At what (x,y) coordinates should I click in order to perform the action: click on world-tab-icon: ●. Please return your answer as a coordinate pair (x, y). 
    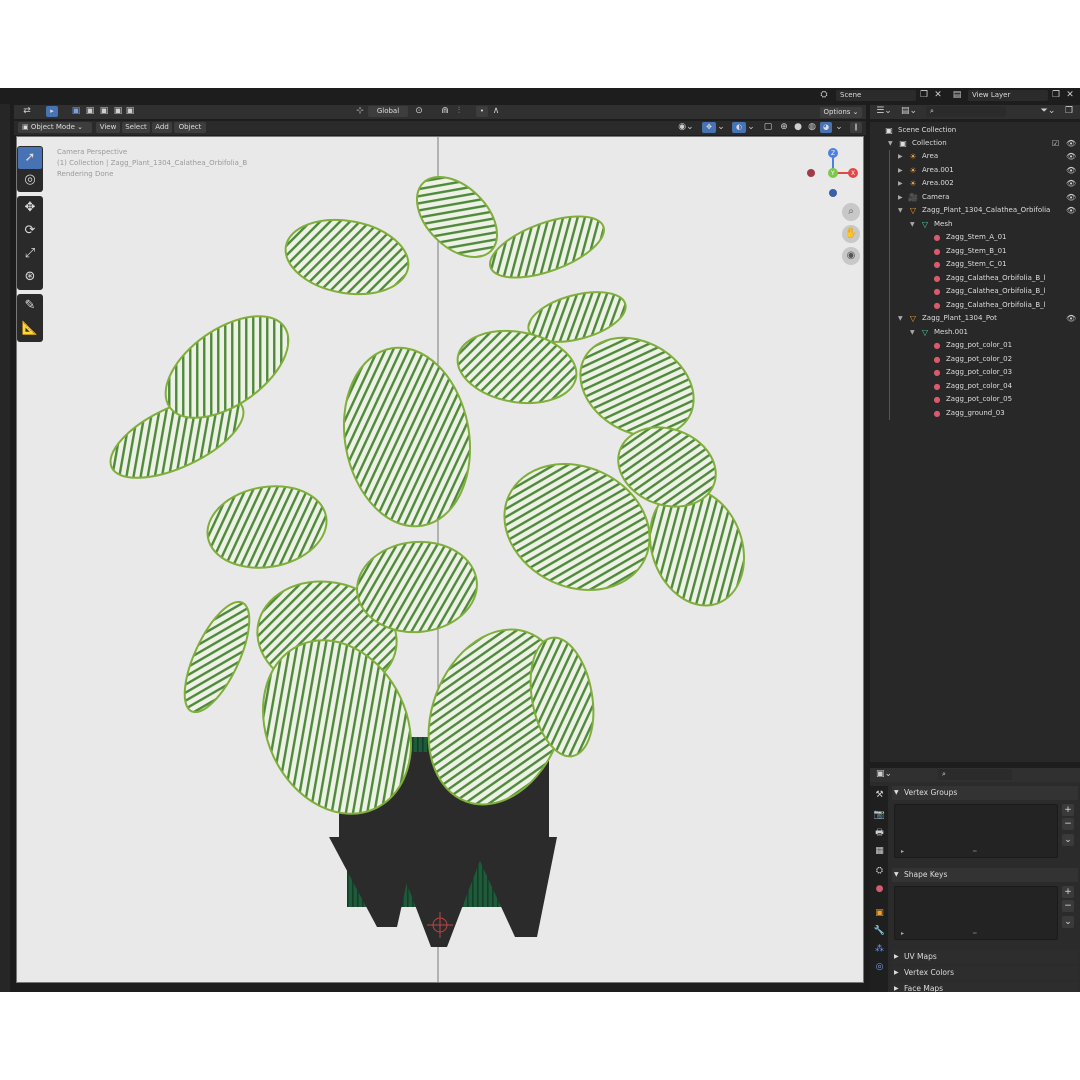
    Looking at the image, I should click on (879, 889).